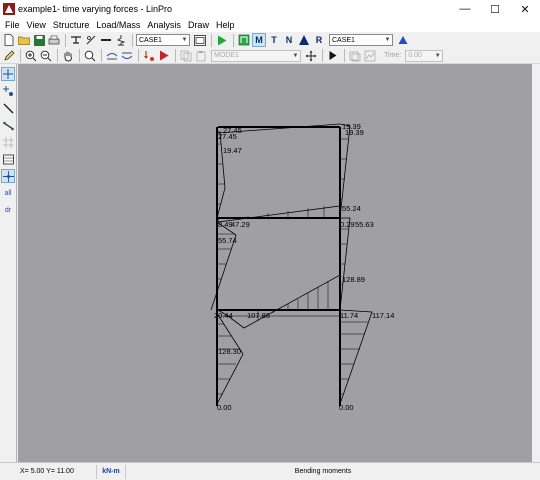 This screenshot has width=540, height=480. Describe the element at coordinates (200, 40) in the screenshot. I see `load-case-properties-icon` at that location.